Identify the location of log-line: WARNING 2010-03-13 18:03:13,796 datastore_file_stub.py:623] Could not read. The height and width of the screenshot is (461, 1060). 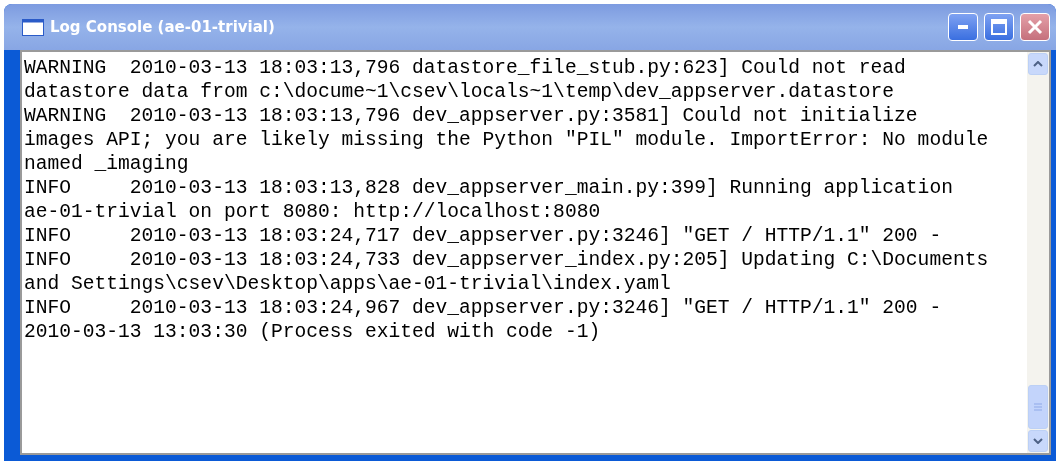
(465, 68).